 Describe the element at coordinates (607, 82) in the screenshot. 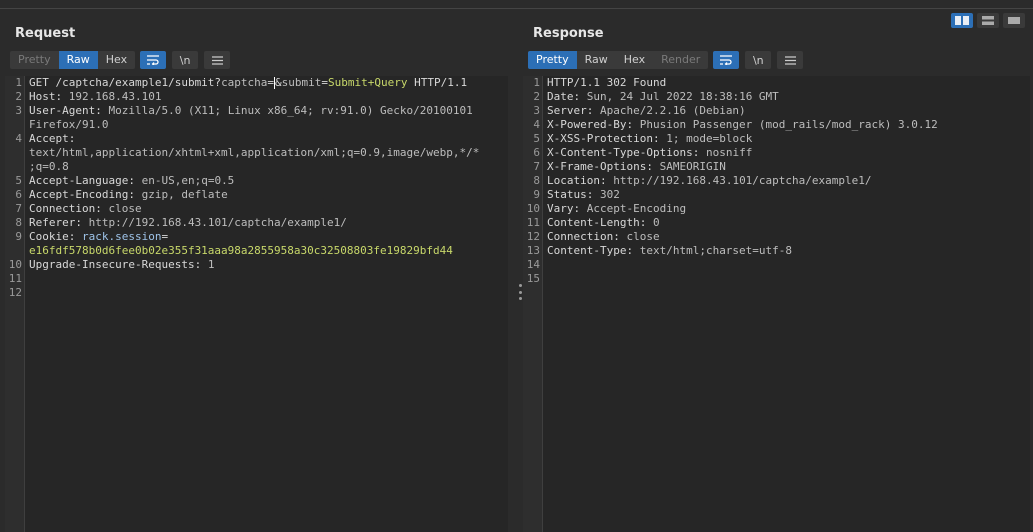

I see `code-token: HTTP/1.1 302 Found` at that location.